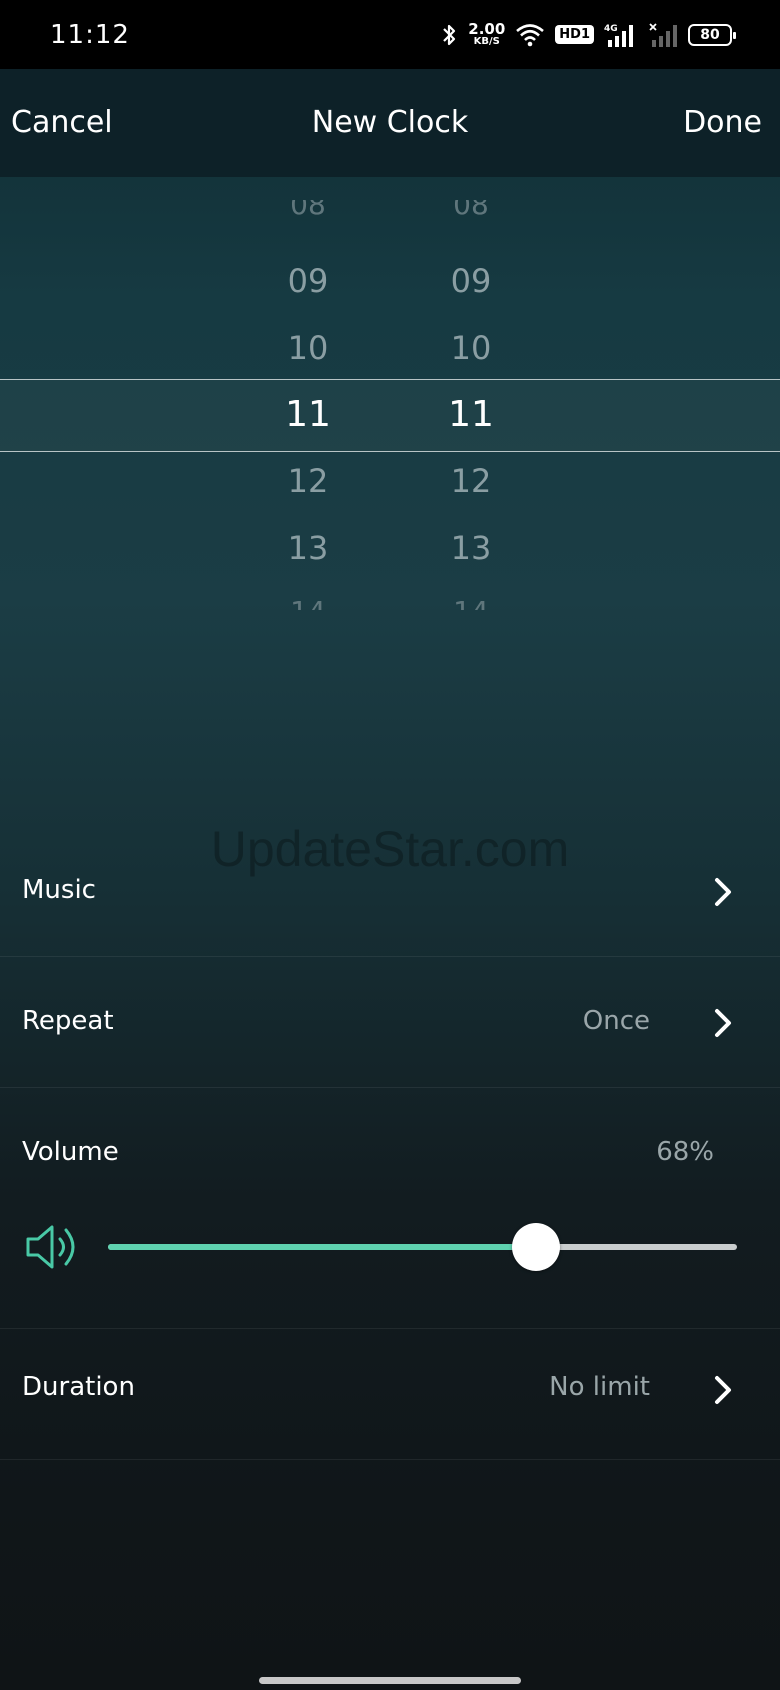 The width and height of the screenshot is (780, 1690). Describe the element at coordinates (308, 414) in the screenshot. I see `hour-option-selected: 11` at that location.